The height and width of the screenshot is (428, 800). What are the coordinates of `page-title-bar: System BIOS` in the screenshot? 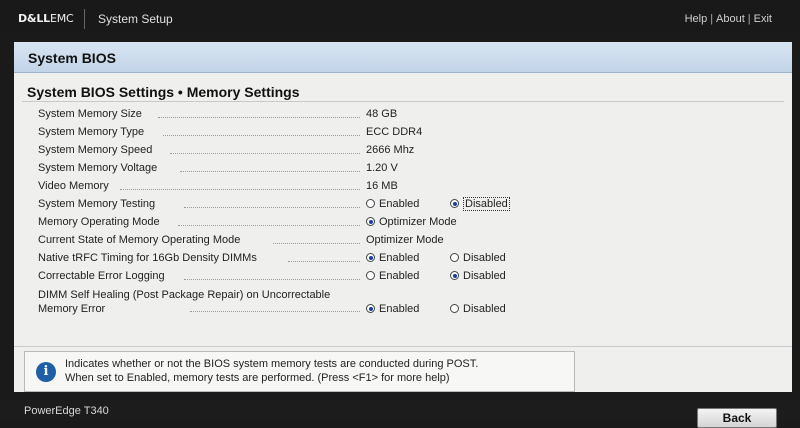 It's located at (403, 57).